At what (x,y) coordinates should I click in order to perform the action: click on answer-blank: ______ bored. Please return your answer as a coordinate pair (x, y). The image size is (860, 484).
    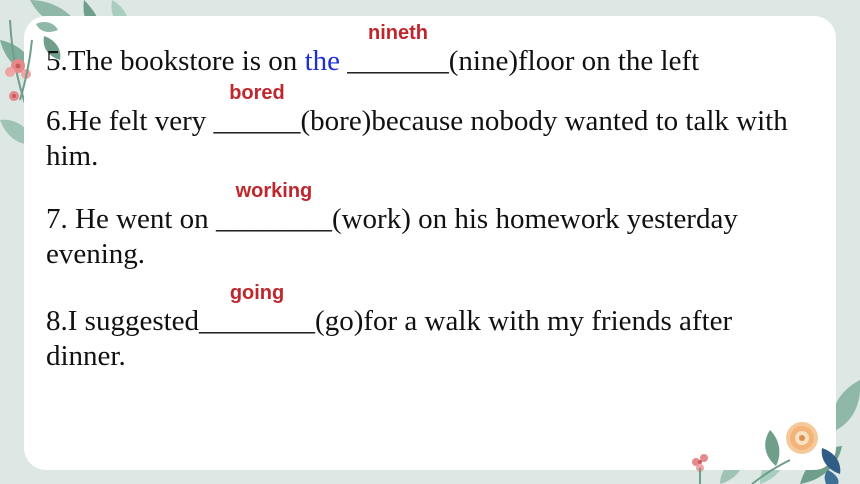
    Looking at the image, I should click on (257, 110).